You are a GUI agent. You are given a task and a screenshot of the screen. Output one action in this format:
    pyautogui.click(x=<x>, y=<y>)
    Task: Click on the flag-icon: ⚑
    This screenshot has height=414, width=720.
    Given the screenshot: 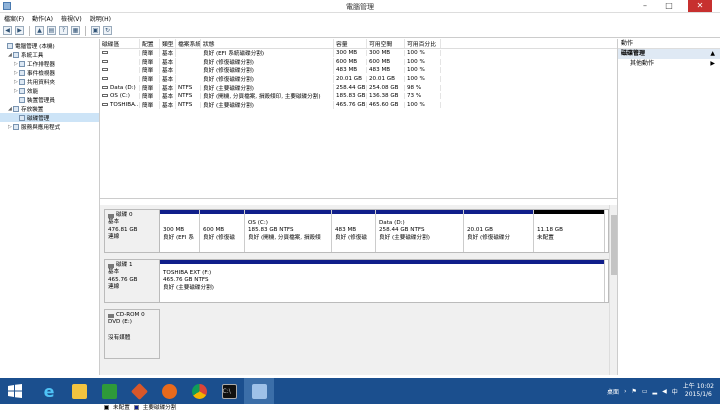 What is the action you would take?
    pyautogui.click(x=633, y=391)
    